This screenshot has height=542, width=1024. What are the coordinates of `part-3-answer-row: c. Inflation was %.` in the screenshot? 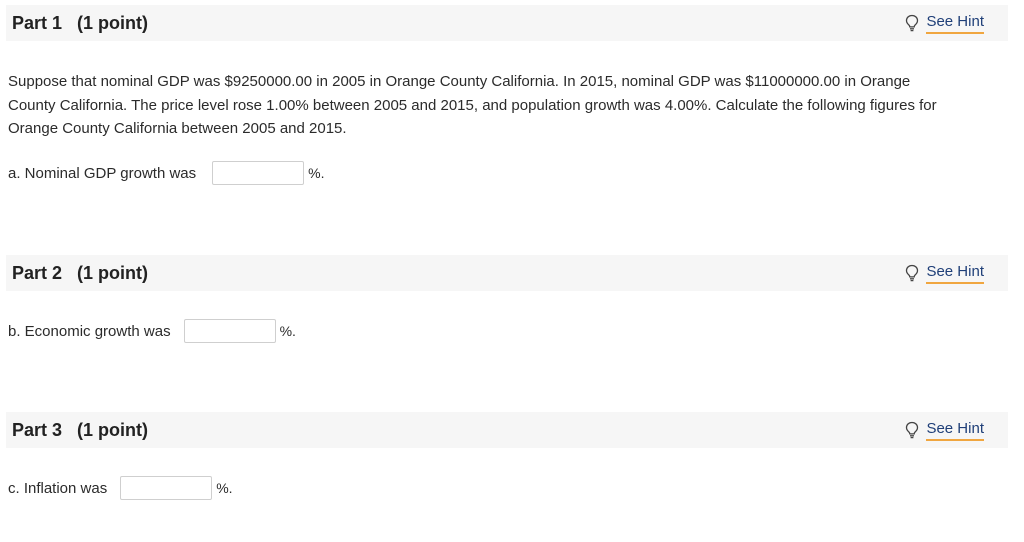 It's located at (120, 488).